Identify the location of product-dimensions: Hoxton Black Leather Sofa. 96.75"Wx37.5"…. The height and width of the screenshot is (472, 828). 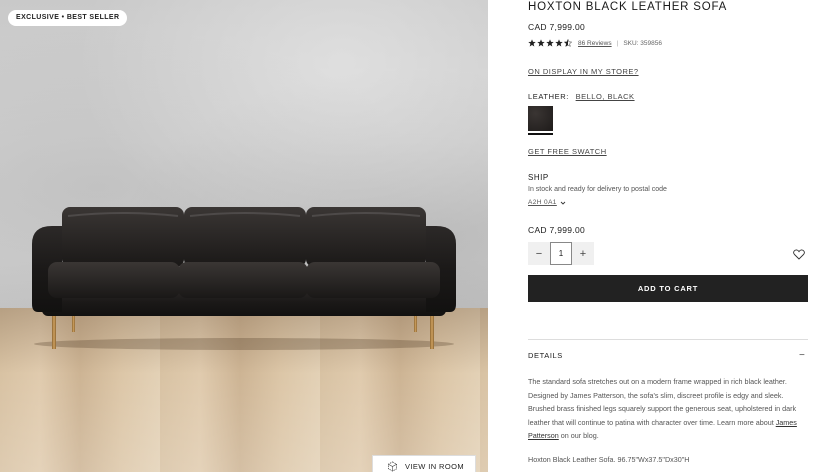
(609, 459).